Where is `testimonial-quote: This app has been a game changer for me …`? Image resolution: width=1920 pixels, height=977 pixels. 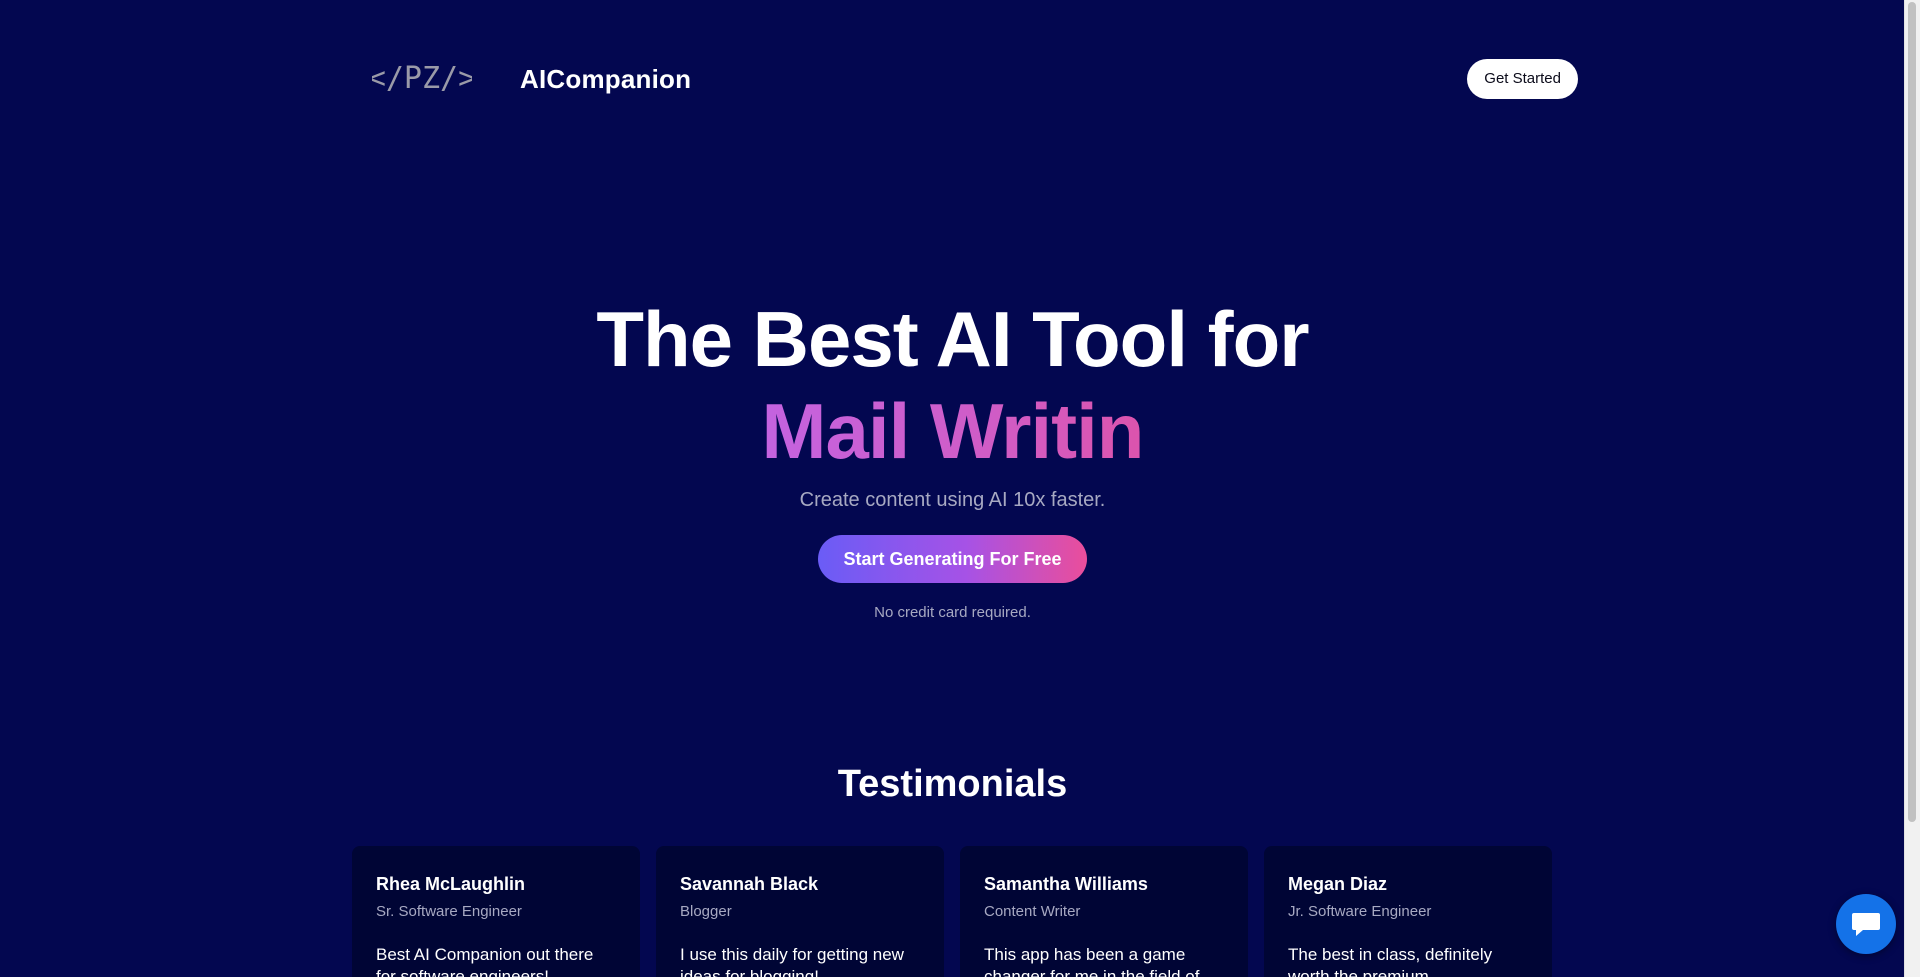 testimonial-quote: This app has been a game changer for me … is located at coordinates (1092, 961).